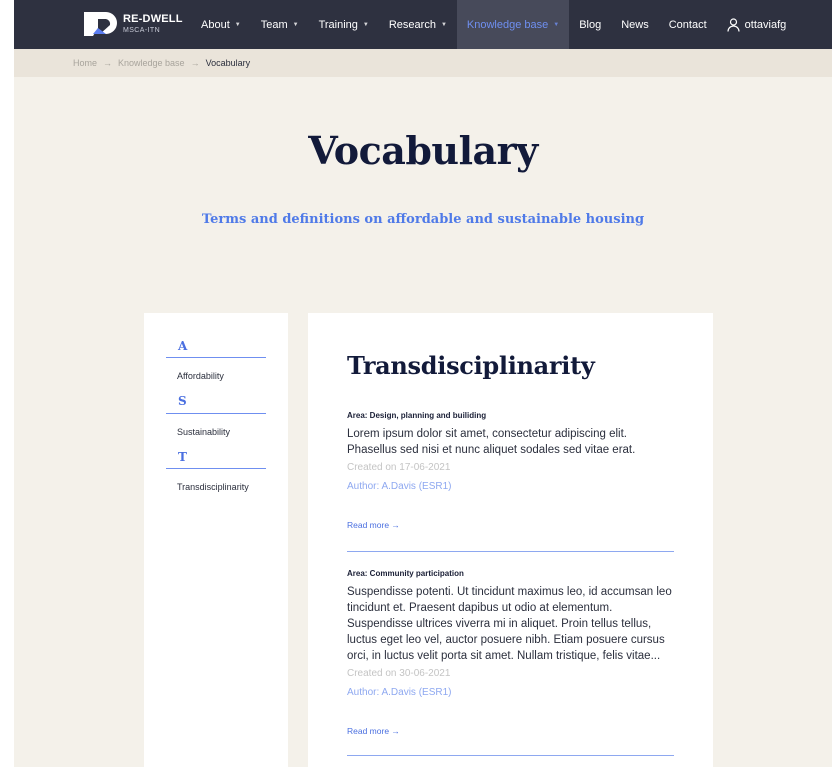 This screenshot has height=767, width=832. What do you see at coordinates (765, 24) in the screenshot?
I see `username: ottaviafg` at bounding box center [765, 24].